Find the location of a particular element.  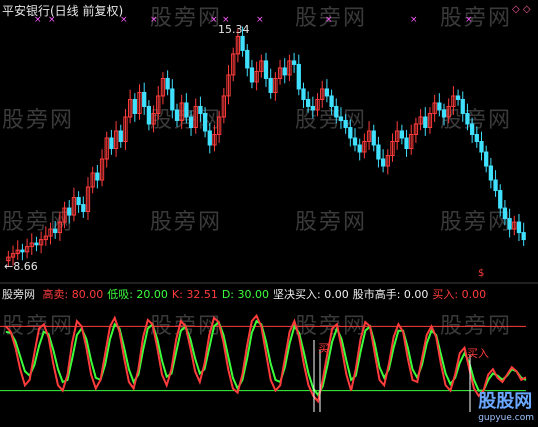

buy-small-label: 买 is located at coordinates (323, 348).